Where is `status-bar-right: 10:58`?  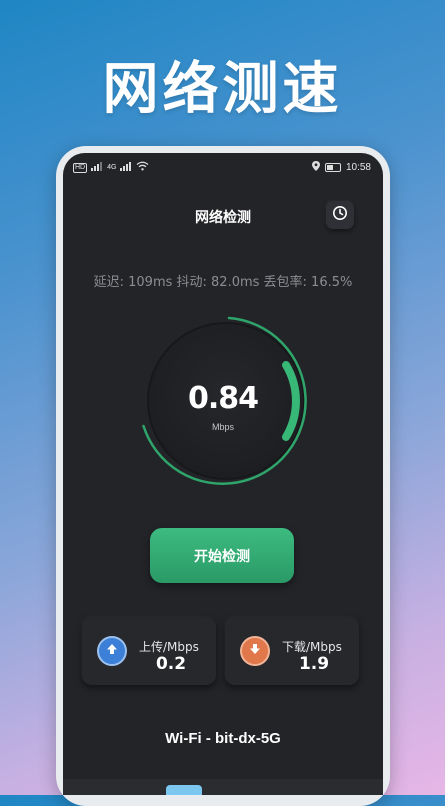 status-bar-right: 10:58 is located at coordinates (341, 167).